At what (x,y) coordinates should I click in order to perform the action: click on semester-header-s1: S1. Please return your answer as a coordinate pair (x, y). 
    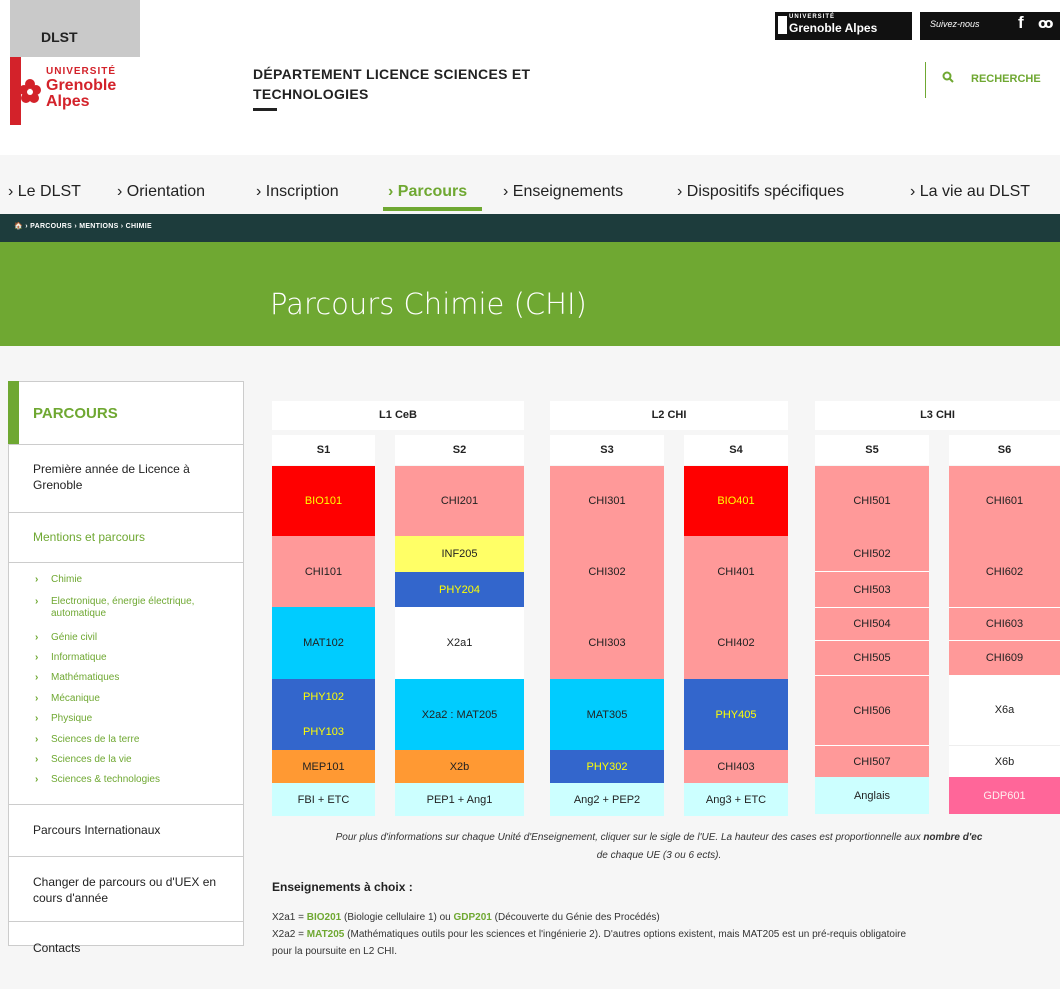
    Looking at the image, I should click on (323, 450).